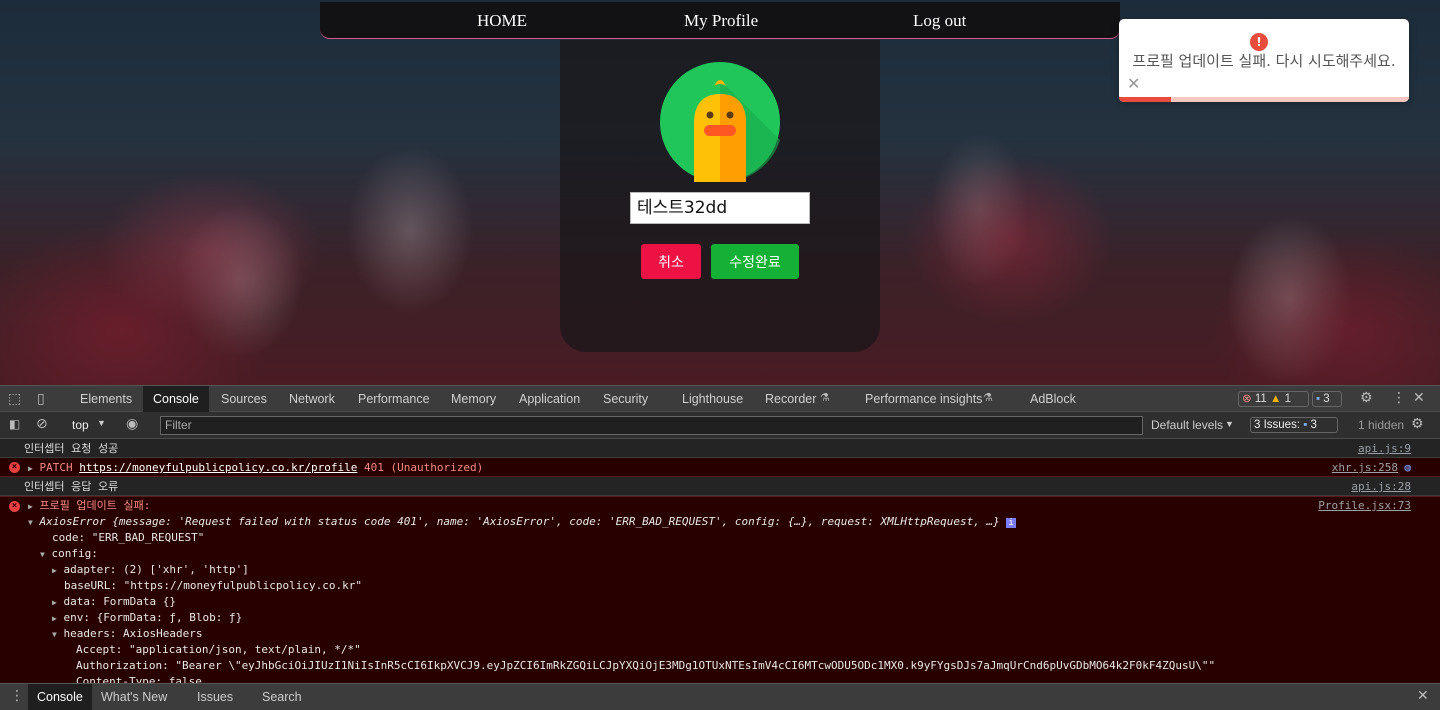 The width and height of the screenshot is (1440, 710). I want to click on context-selector: top, so click(80, 425).